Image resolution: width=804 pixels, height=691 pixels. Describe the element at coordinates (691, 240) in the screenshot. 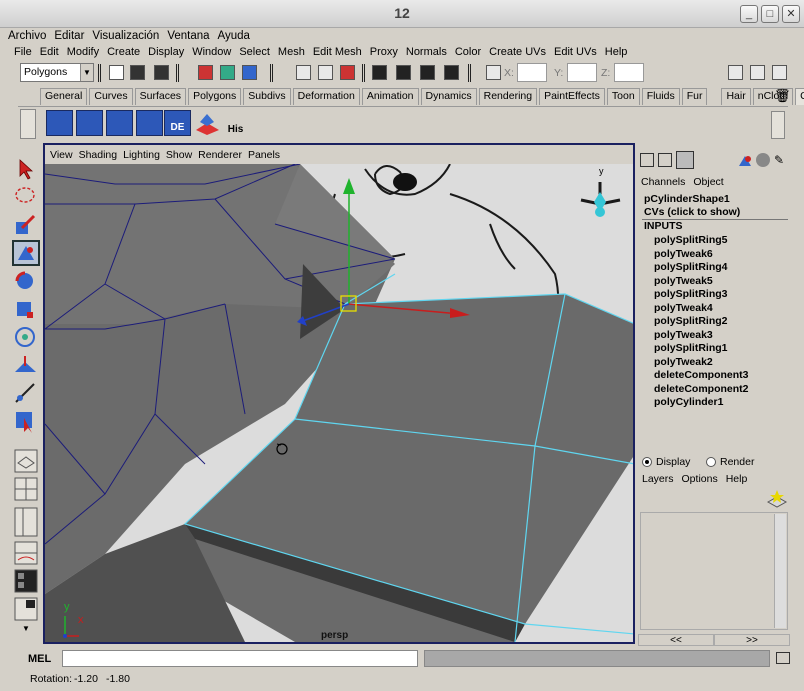

I see `input-node: polySplitRing5` at that location.